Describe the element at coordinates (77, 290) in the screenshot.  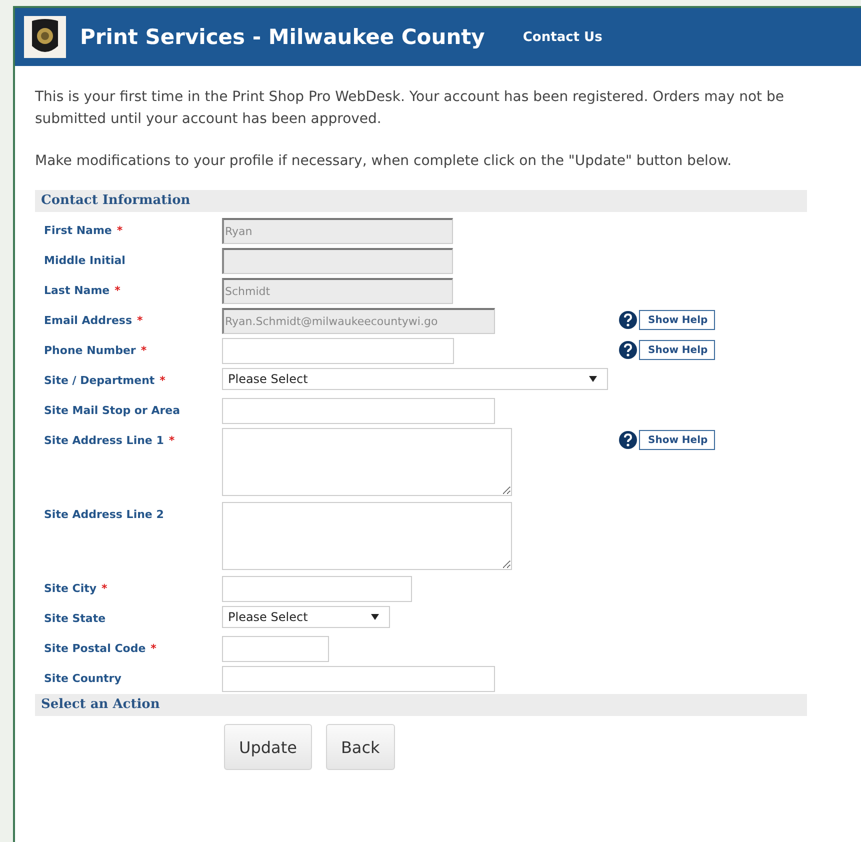
I see `field-label: Last Name` at that location.